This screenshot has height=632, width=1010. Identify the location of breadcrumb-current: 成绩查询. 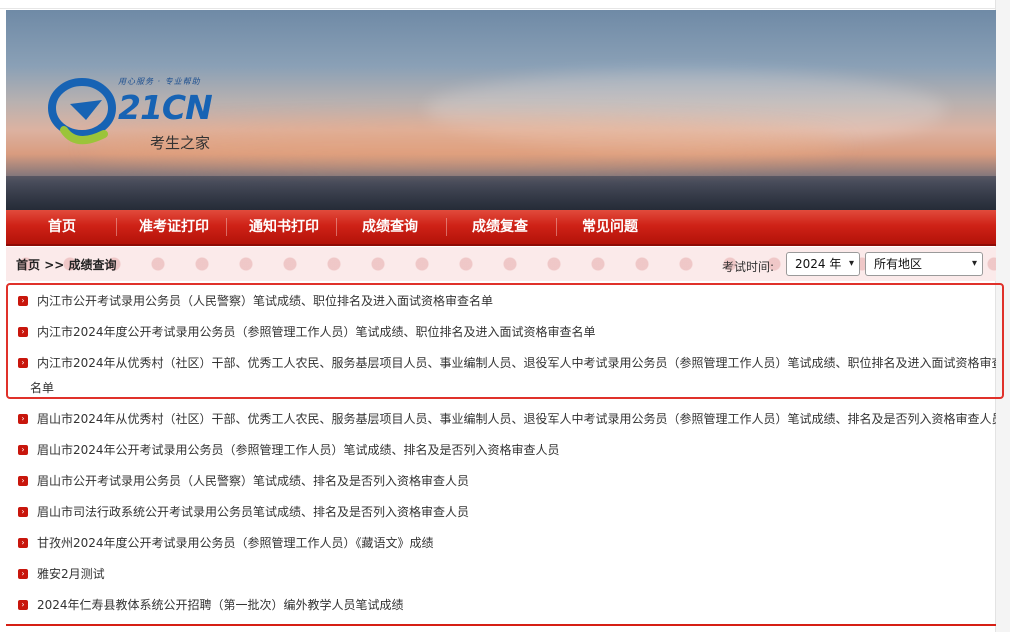
(92, 265).